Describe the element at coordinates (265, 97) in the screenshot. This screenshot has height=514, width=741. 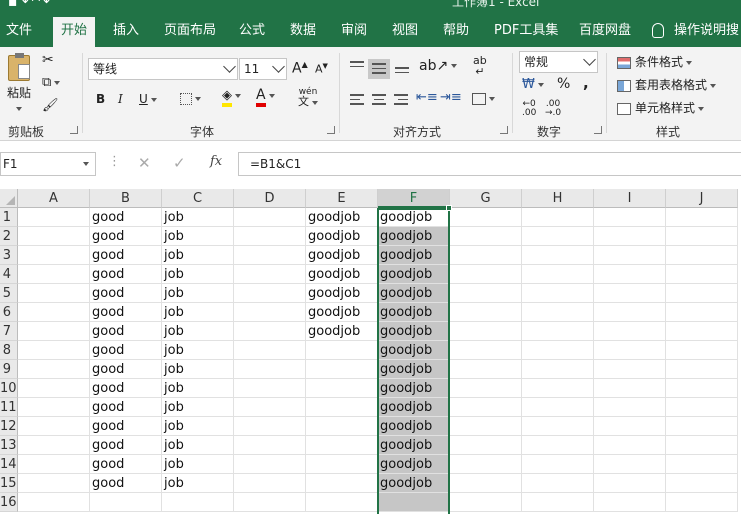
I see `font-color-button: A` at that location.